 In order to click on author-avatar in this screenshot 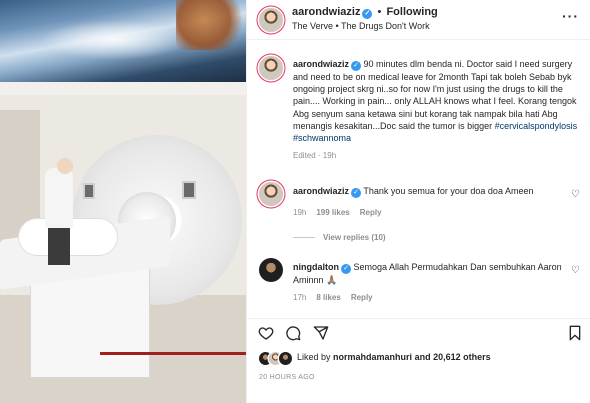, I will do `click(271, 20)`.